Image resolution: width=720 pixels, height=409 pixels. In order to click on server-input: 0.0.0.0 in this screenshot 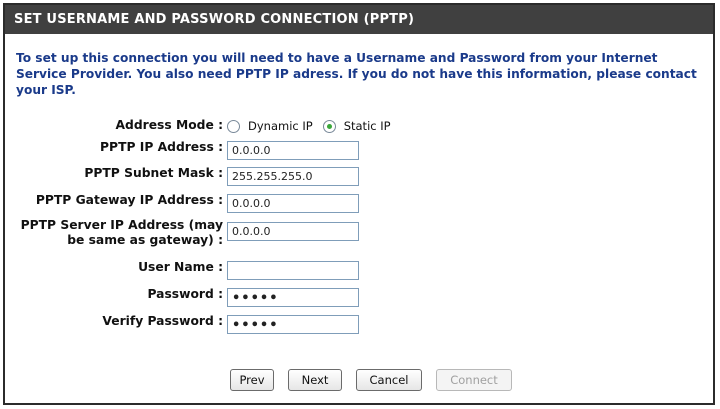, I will do `click(293, 231)`.